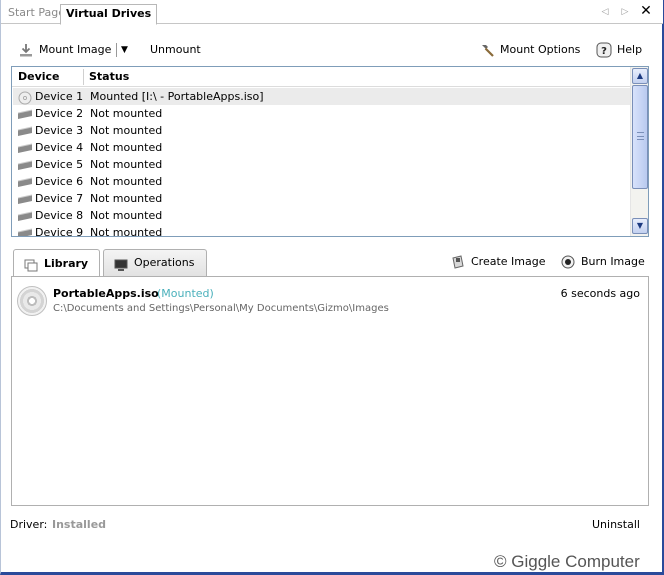 The height and width of the screenshot is (575, 664). What do you see at coordinates (646, 11) in the screenshot?
I see `close-icon: ✕` at bounding box center [646, 11].